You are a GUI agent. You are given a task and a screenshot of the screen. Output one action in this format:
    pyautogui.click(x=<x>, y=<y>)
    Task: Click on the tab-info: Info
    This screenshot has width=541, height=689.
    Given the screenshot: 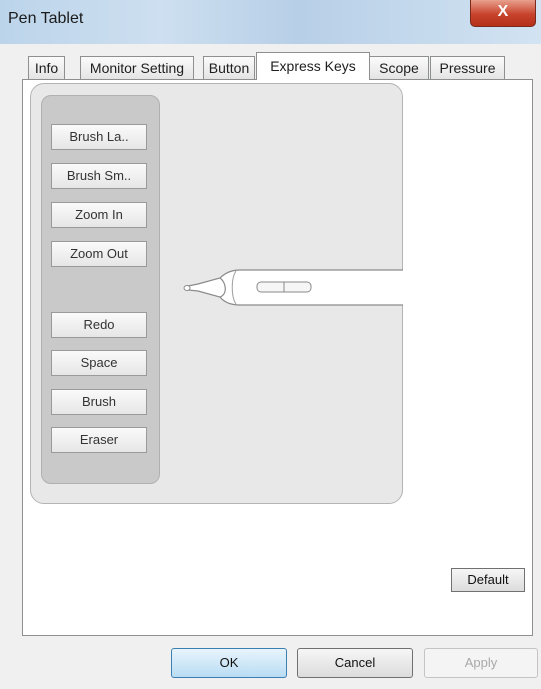 What is the action you would take?
    pyautogui.click(x=46, y=67)
    